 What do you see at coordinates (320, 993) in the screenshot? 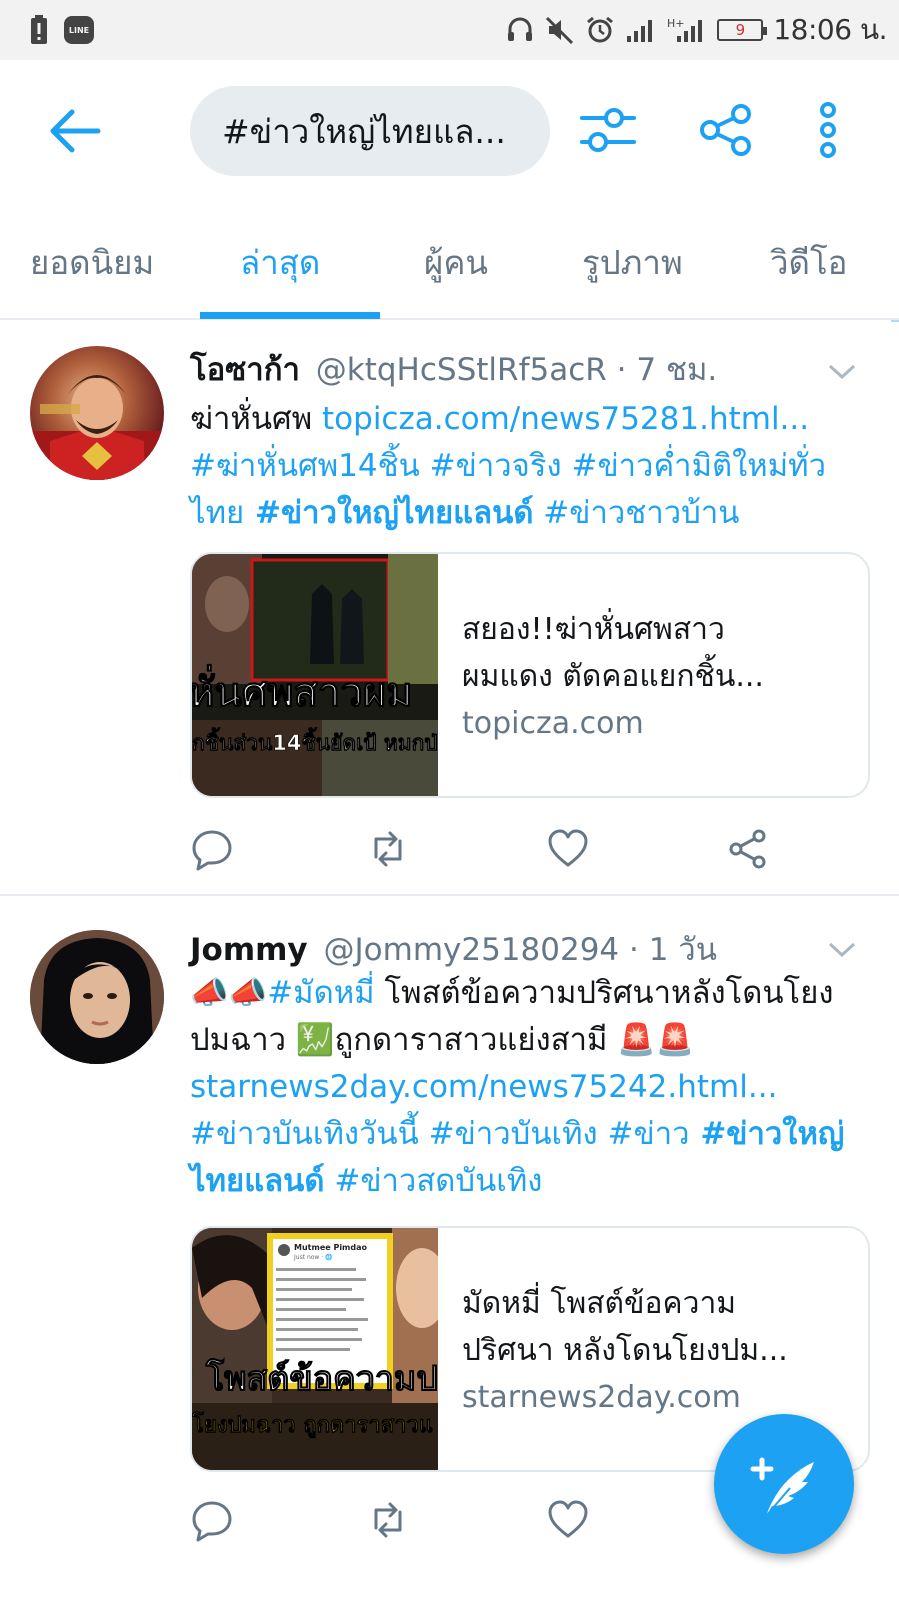
I see `hashtag: #มัดหมี่` at bounding box center [320, 993].